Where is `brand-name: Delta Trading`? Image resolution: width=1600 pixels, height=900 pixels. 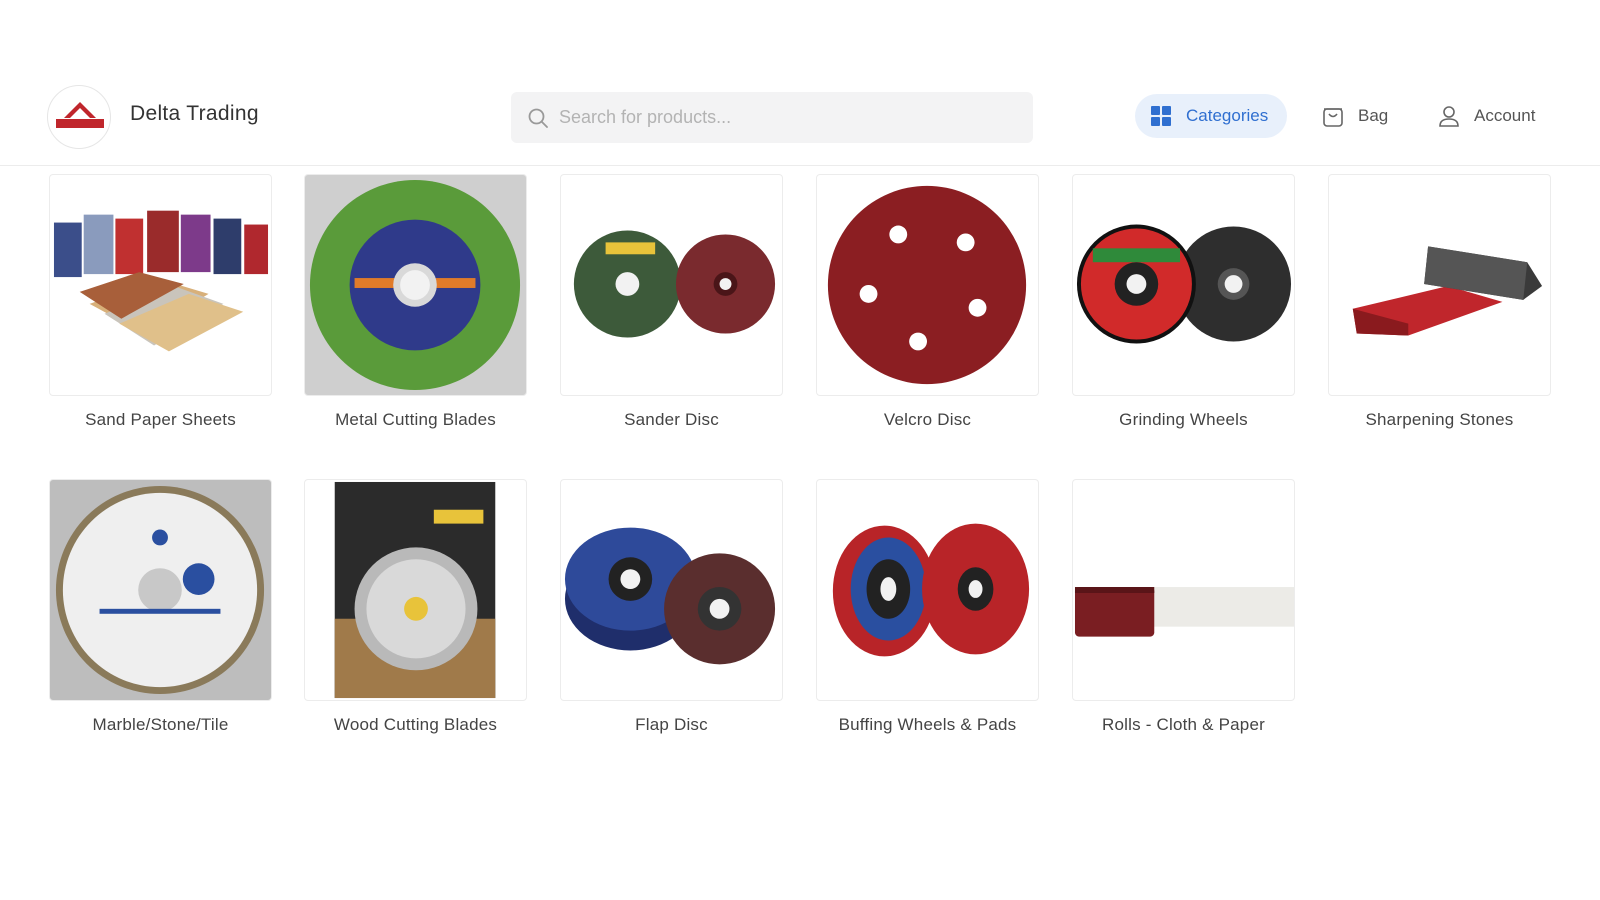 brand-name: Delta Trading is located at coordinates (194, 114).